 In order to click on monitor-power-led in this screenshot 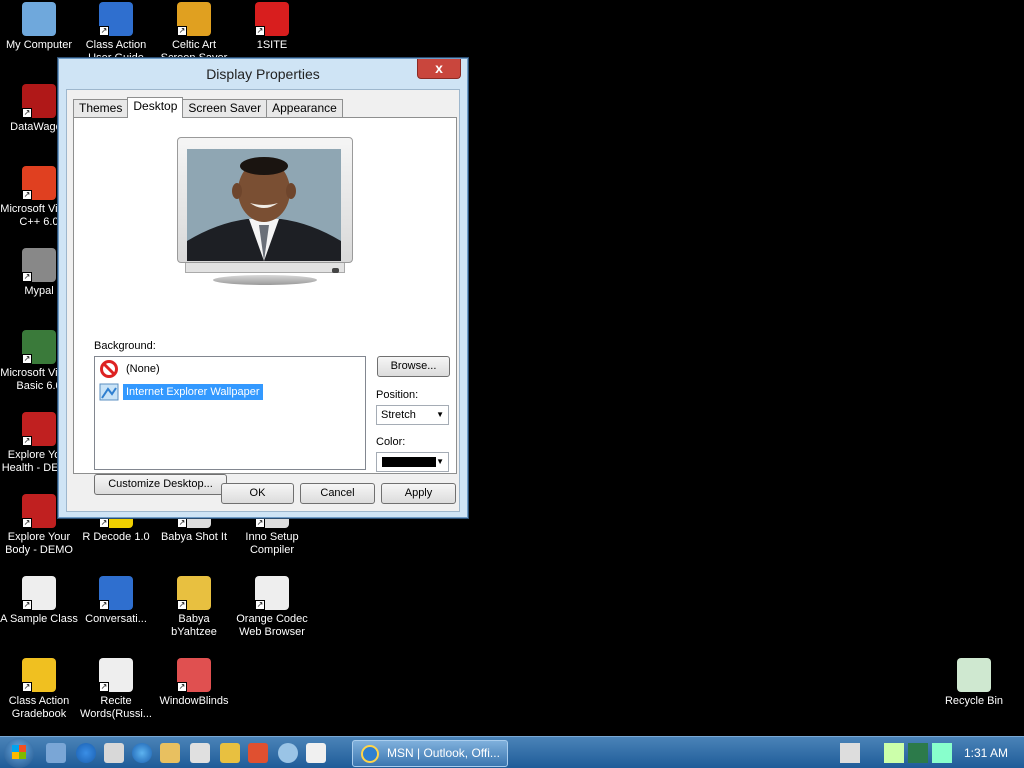, I will do `click(335, 270)`.